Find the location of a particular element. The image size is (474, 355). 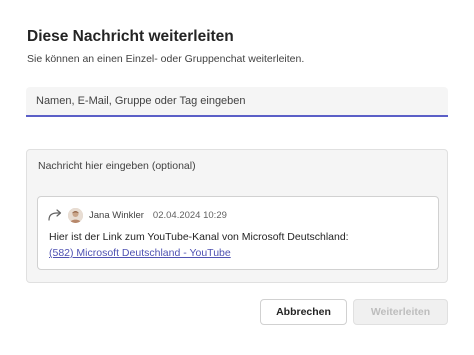

sender-name: Jana Winkler is located at coordinates (116, 215).